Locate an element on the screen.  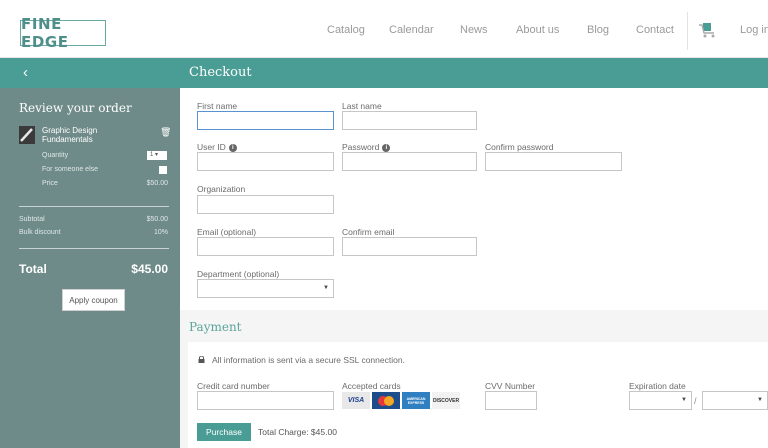
nav-contact: Contact is located at coordinates (655, 30).